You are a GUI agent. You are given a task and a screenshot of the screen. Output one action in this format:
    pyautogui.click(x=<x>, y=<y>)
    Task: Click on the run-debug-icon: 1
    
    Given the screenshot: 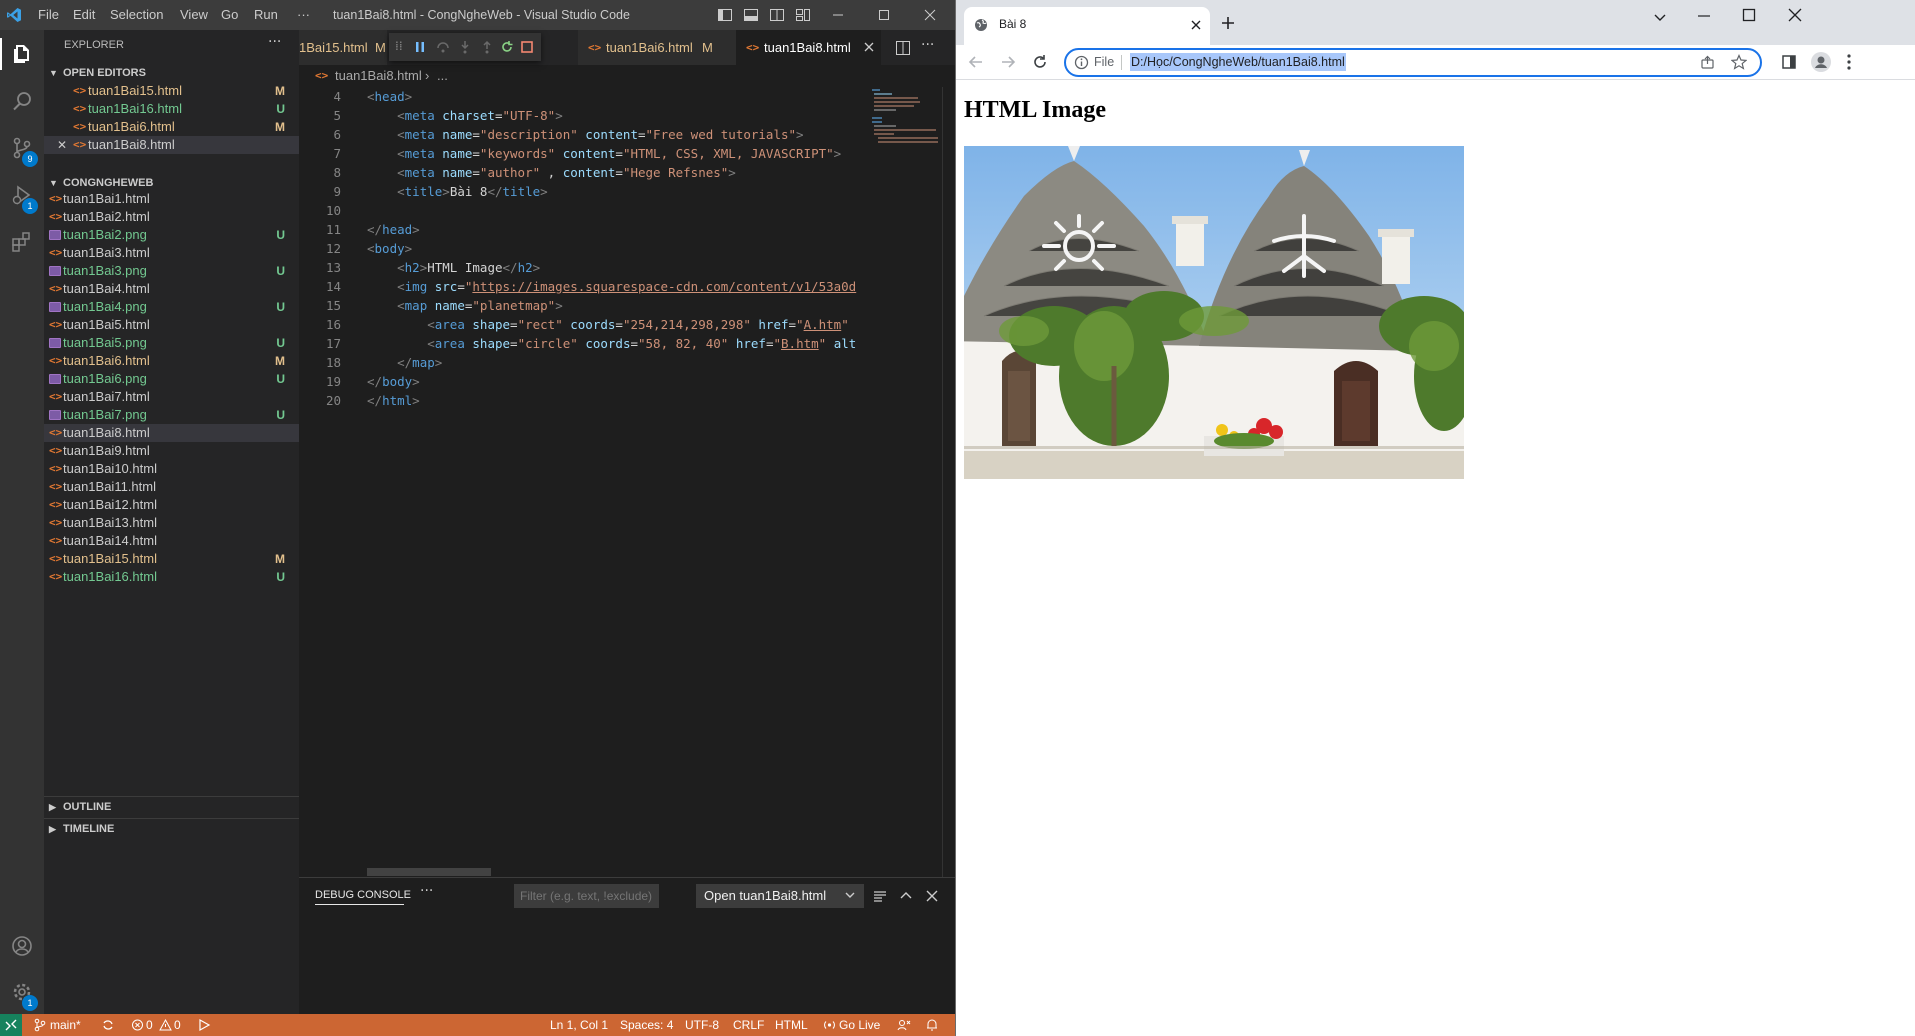 What is the action you would take?
    pyautogui.click(x=22, y=195)
    